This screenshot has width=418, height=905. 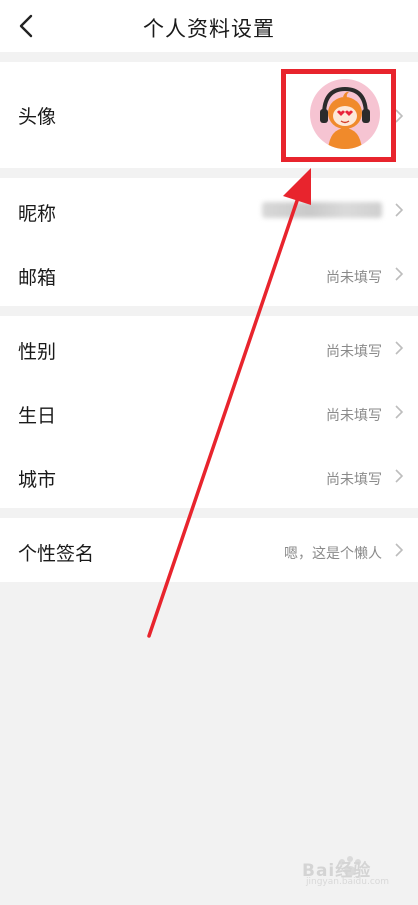 What do you see at coordinates (37, 352) in the screenshot?
I see `gender-label: 性别` at bounding box center [37, 352].